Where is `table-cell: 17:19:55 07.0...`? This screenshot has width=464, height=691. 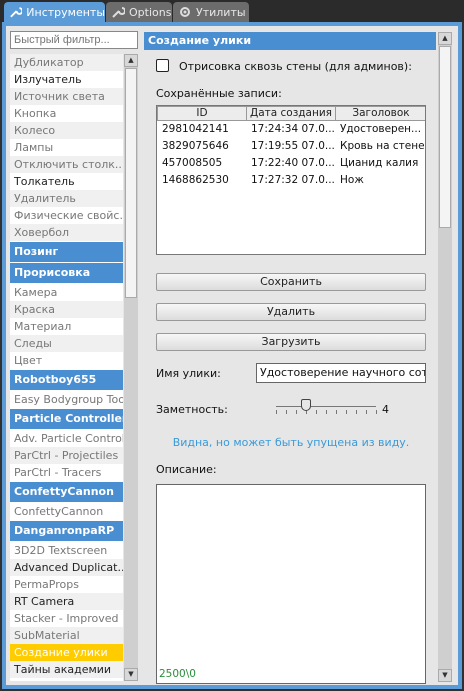
table-cell: 17:19:55 07.0... is located at coordinates (293, 146).